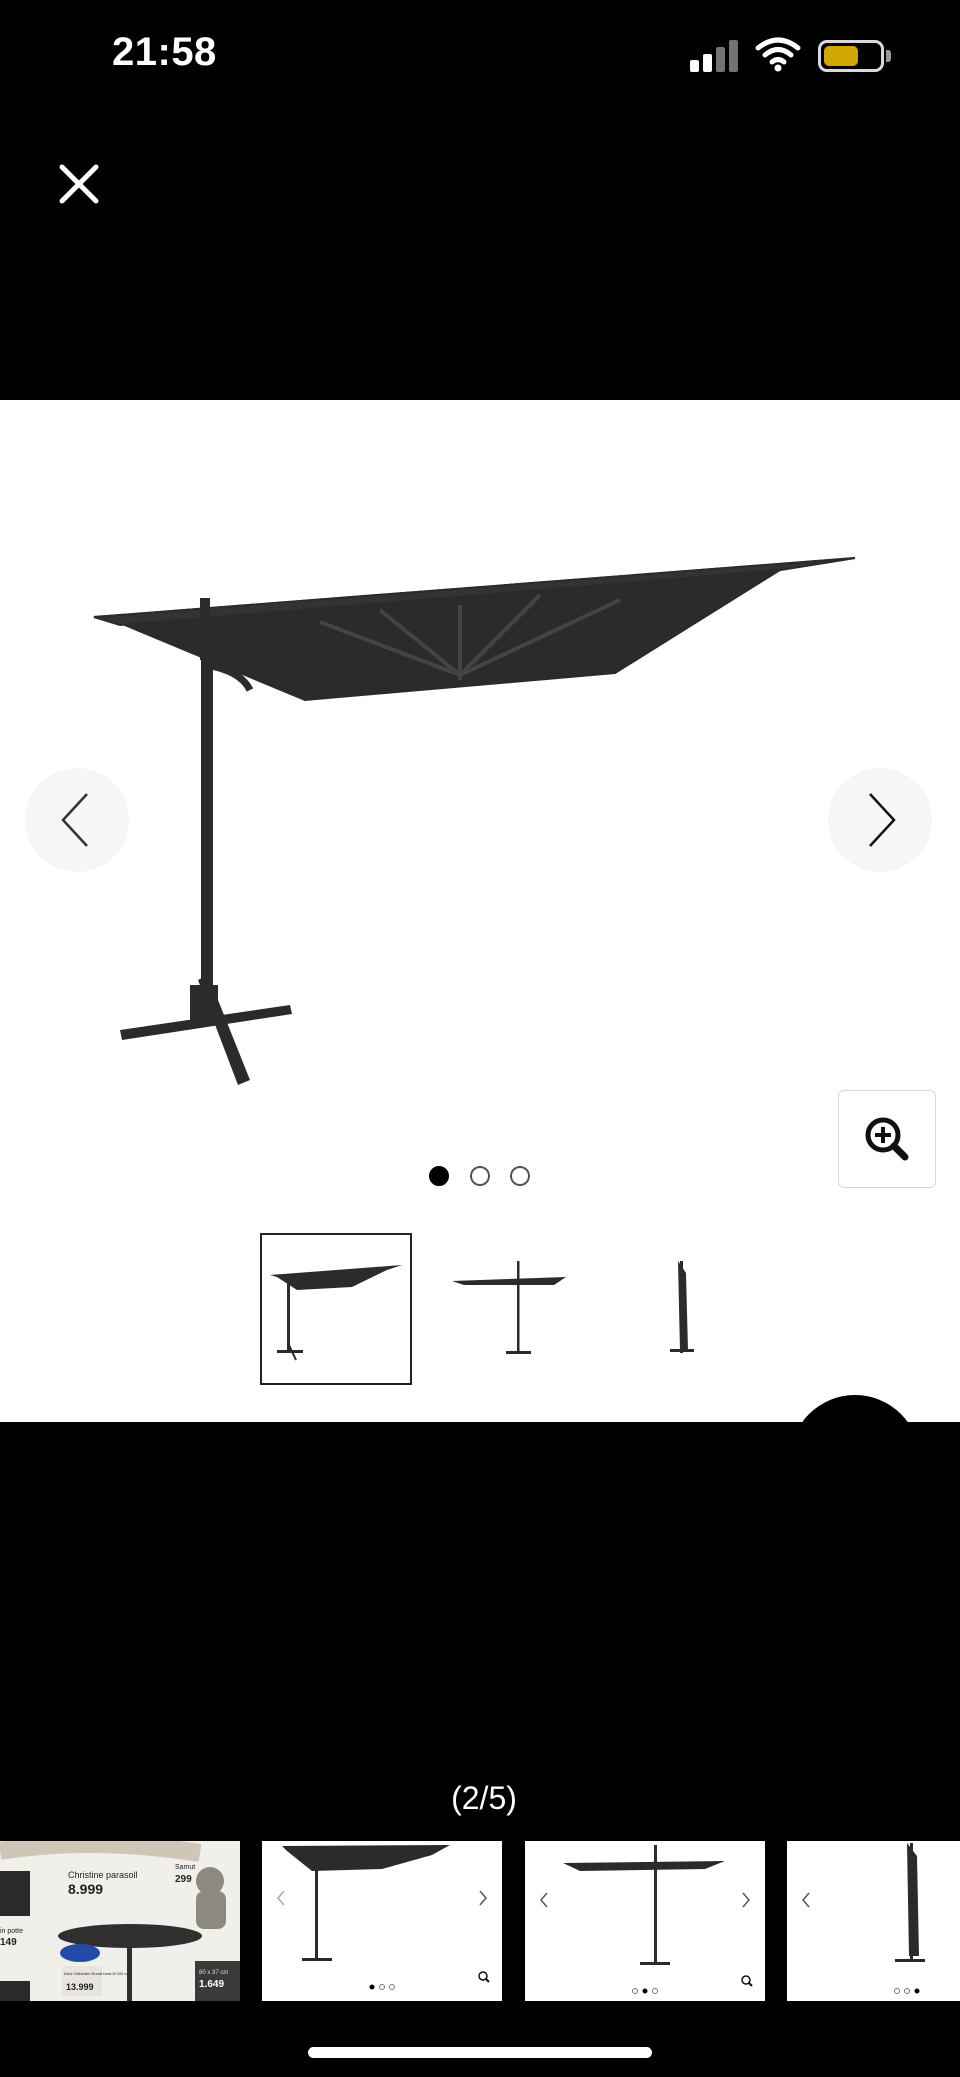 Image resolution: width=960 pixels, height=2077 pixels. I want to click on close-button, so click(80, 185).